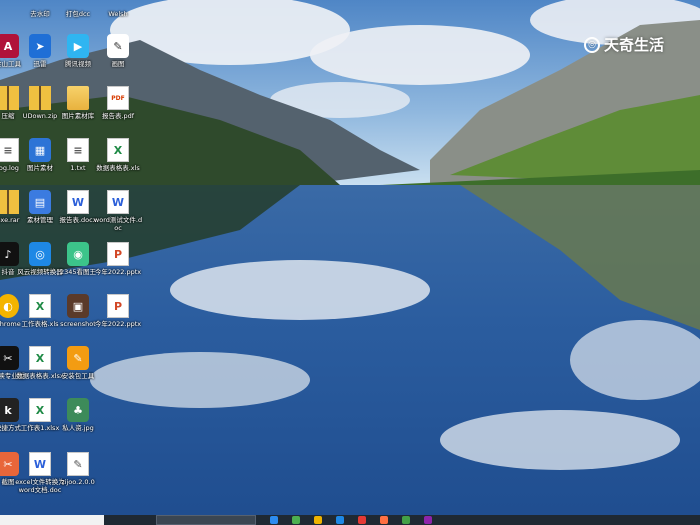 This screenshot has height=525, width=700. Describe the element at coordinates (40, 202) in the screenshot. I see `app-icon: ▤` at that location.